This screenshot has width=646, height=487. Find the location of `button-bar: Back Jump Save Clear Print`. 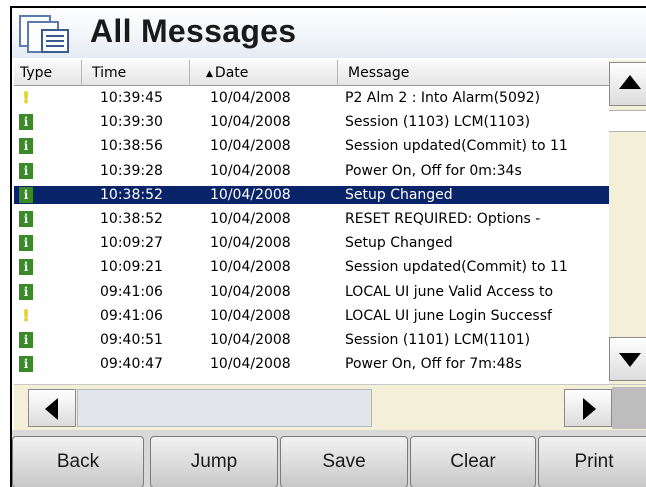

button-bar: Back Jump Save Clear Print is located at coordinates (329, 458).